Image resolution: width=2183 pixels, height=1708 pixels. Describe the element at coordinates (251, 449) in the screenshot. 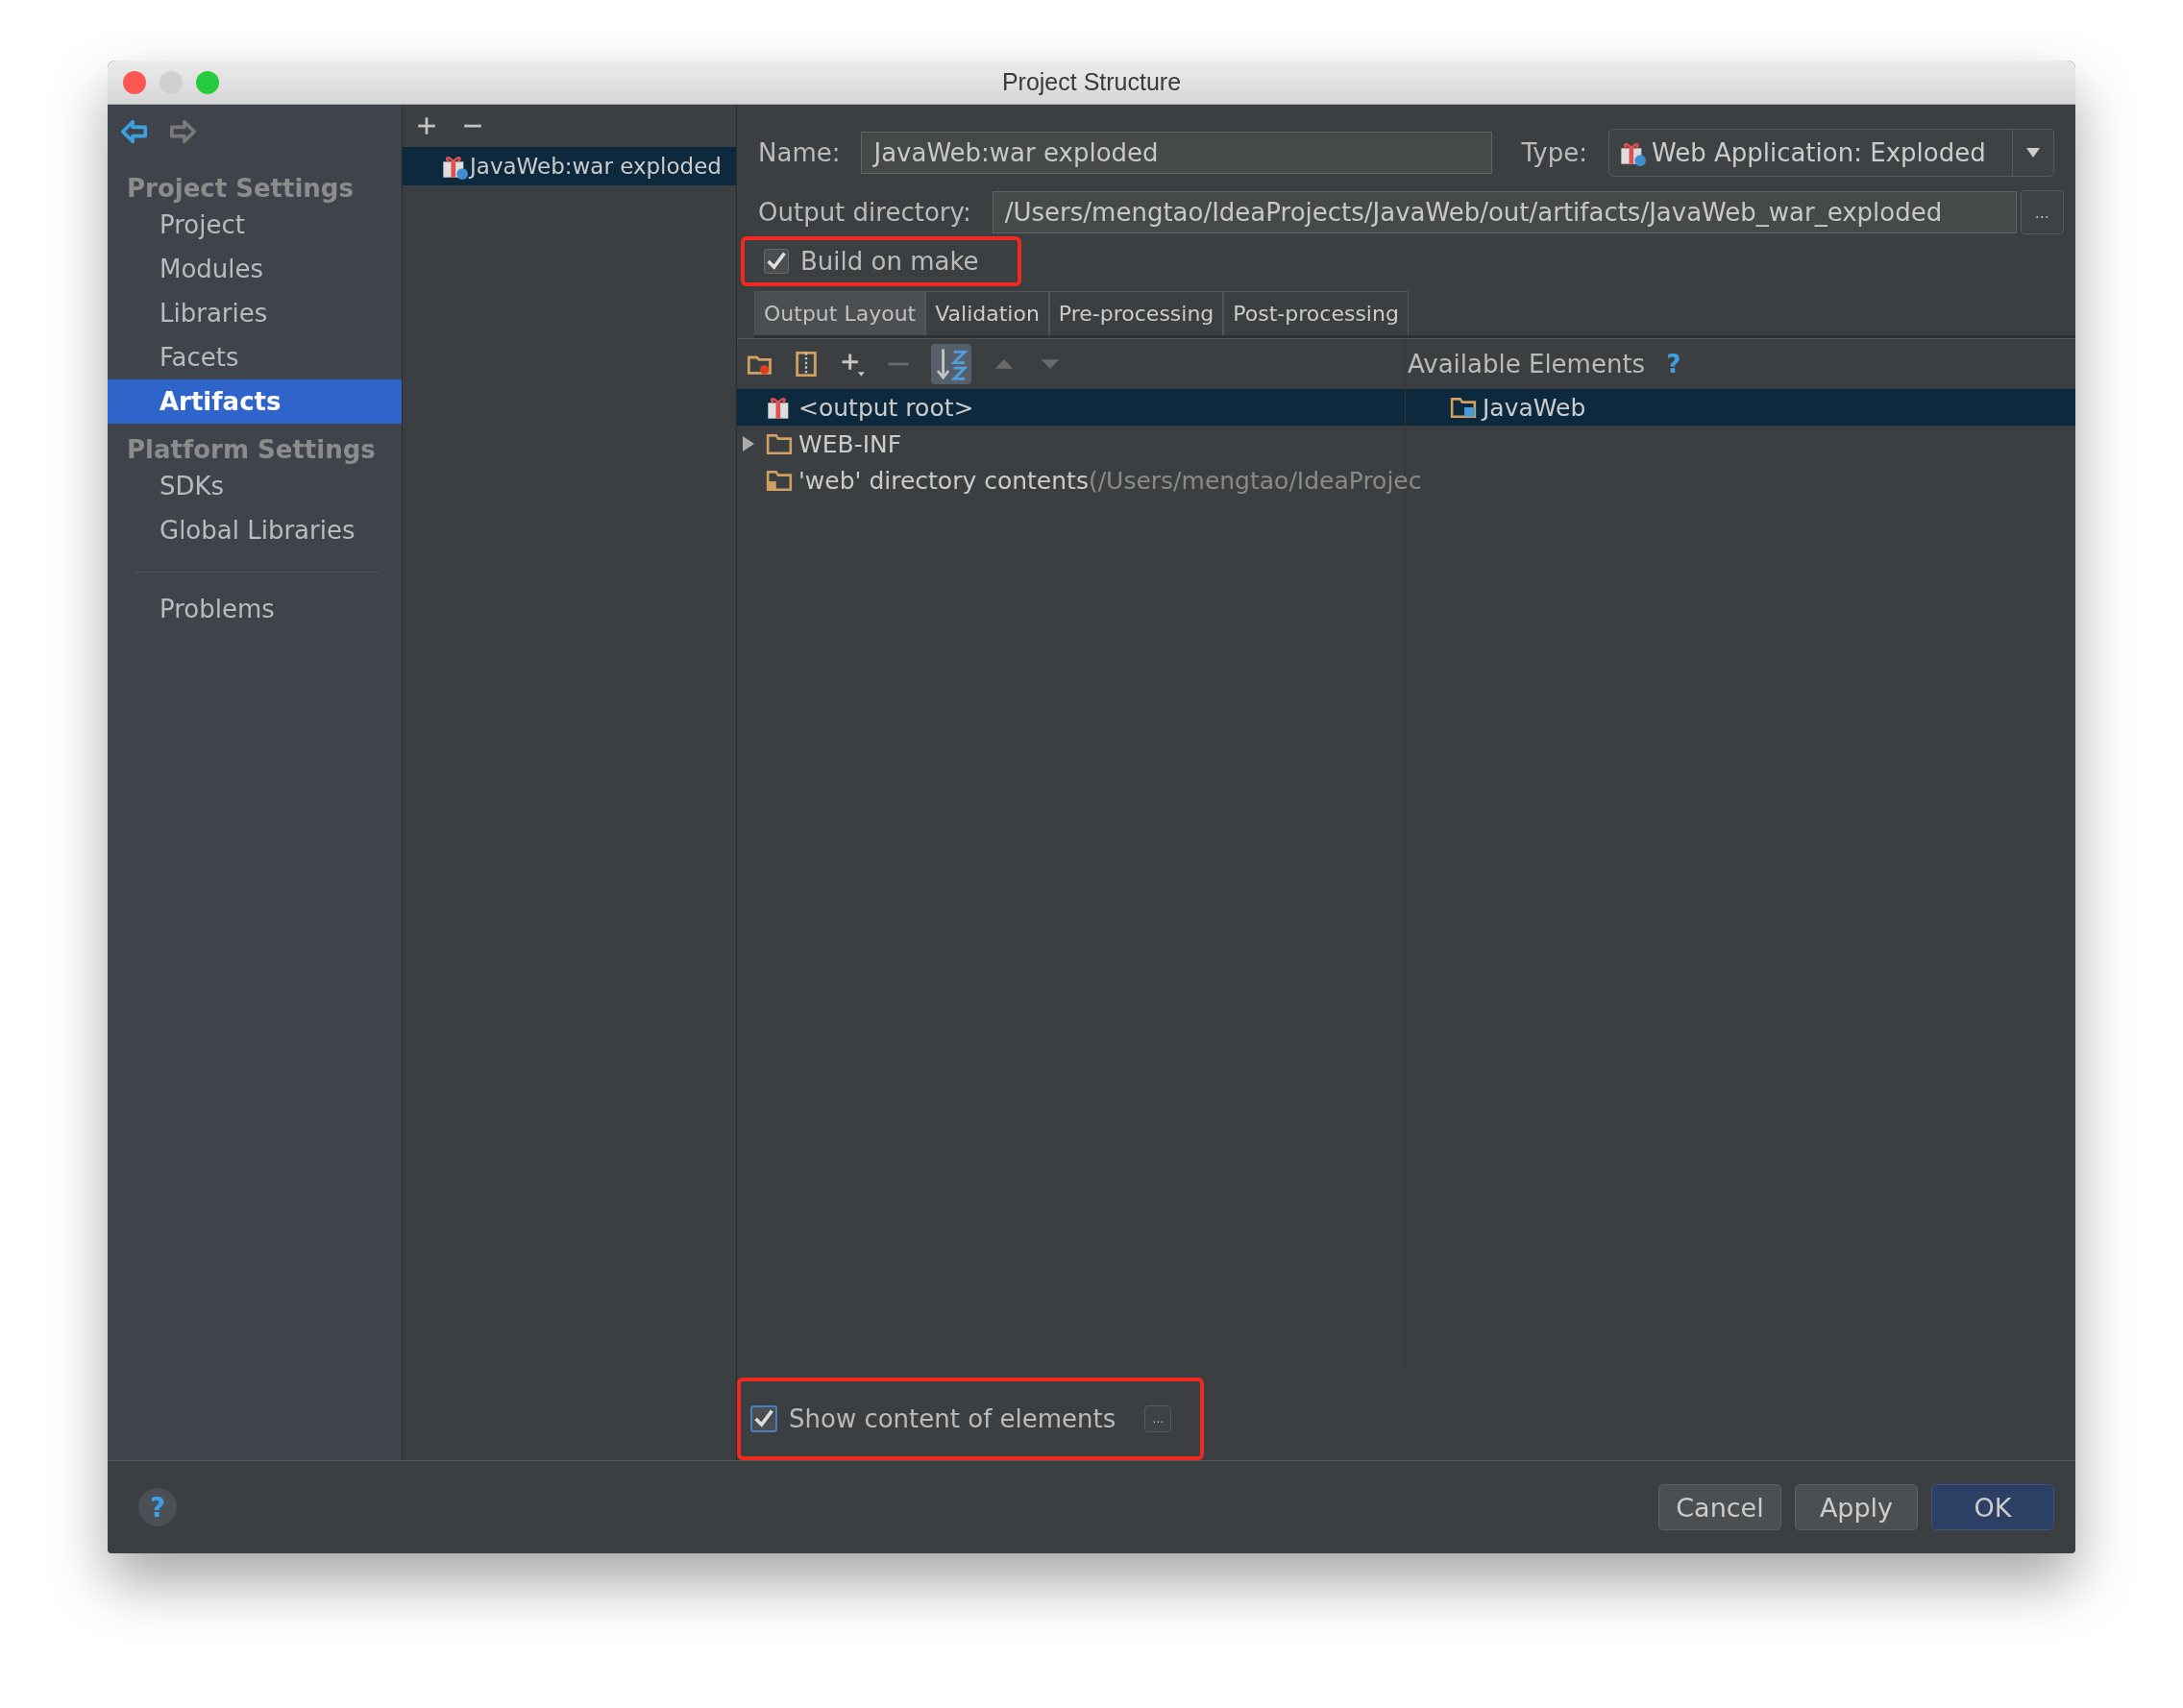

I see `section-heading: Platform Settings` at that location.